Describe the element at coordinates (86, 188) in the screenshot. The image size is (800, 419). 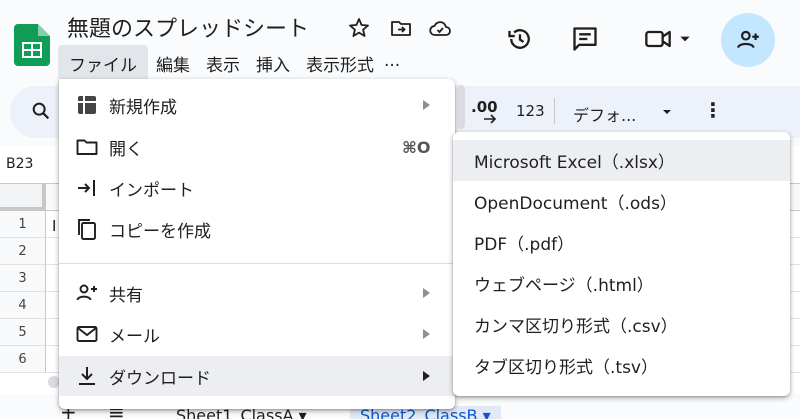
I see `import-icon` at that location.